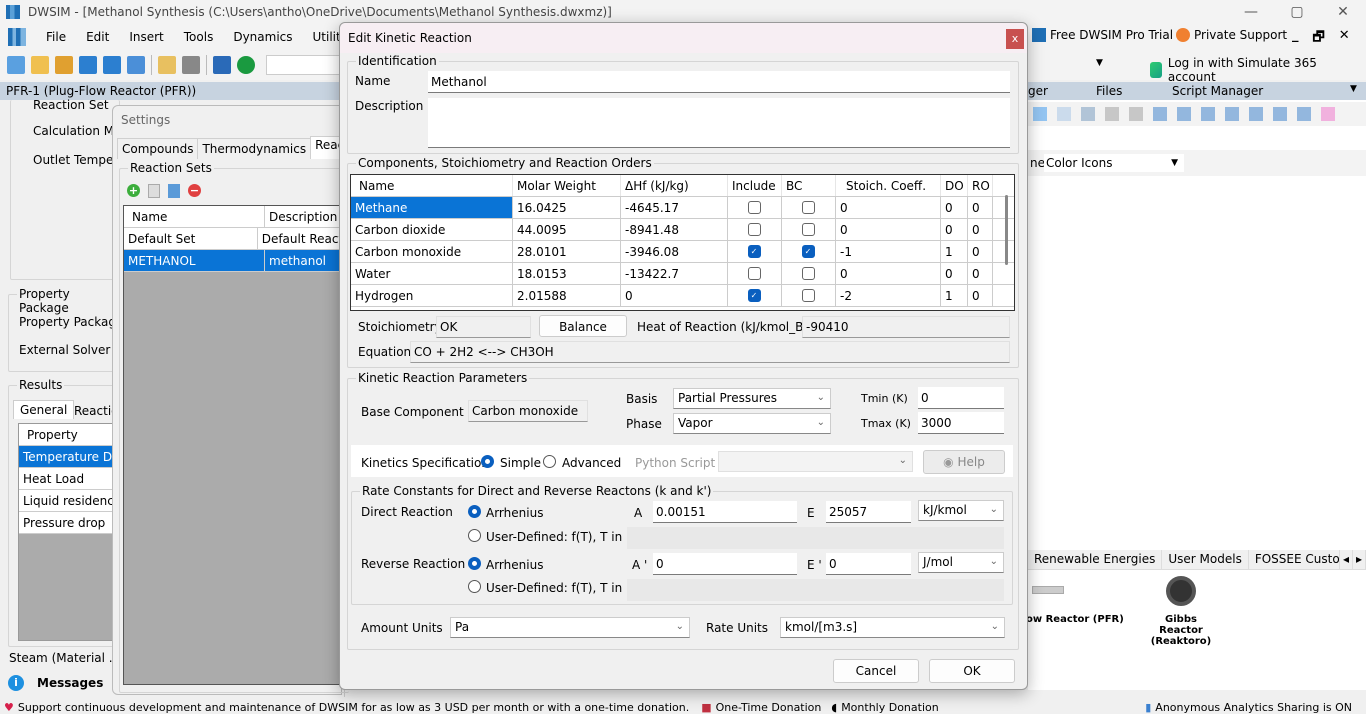  What do you see at coordinates (1181, 591) in the screenshot?
I see `gibbs-reactor-icon` at bounding box center [1181, 591].